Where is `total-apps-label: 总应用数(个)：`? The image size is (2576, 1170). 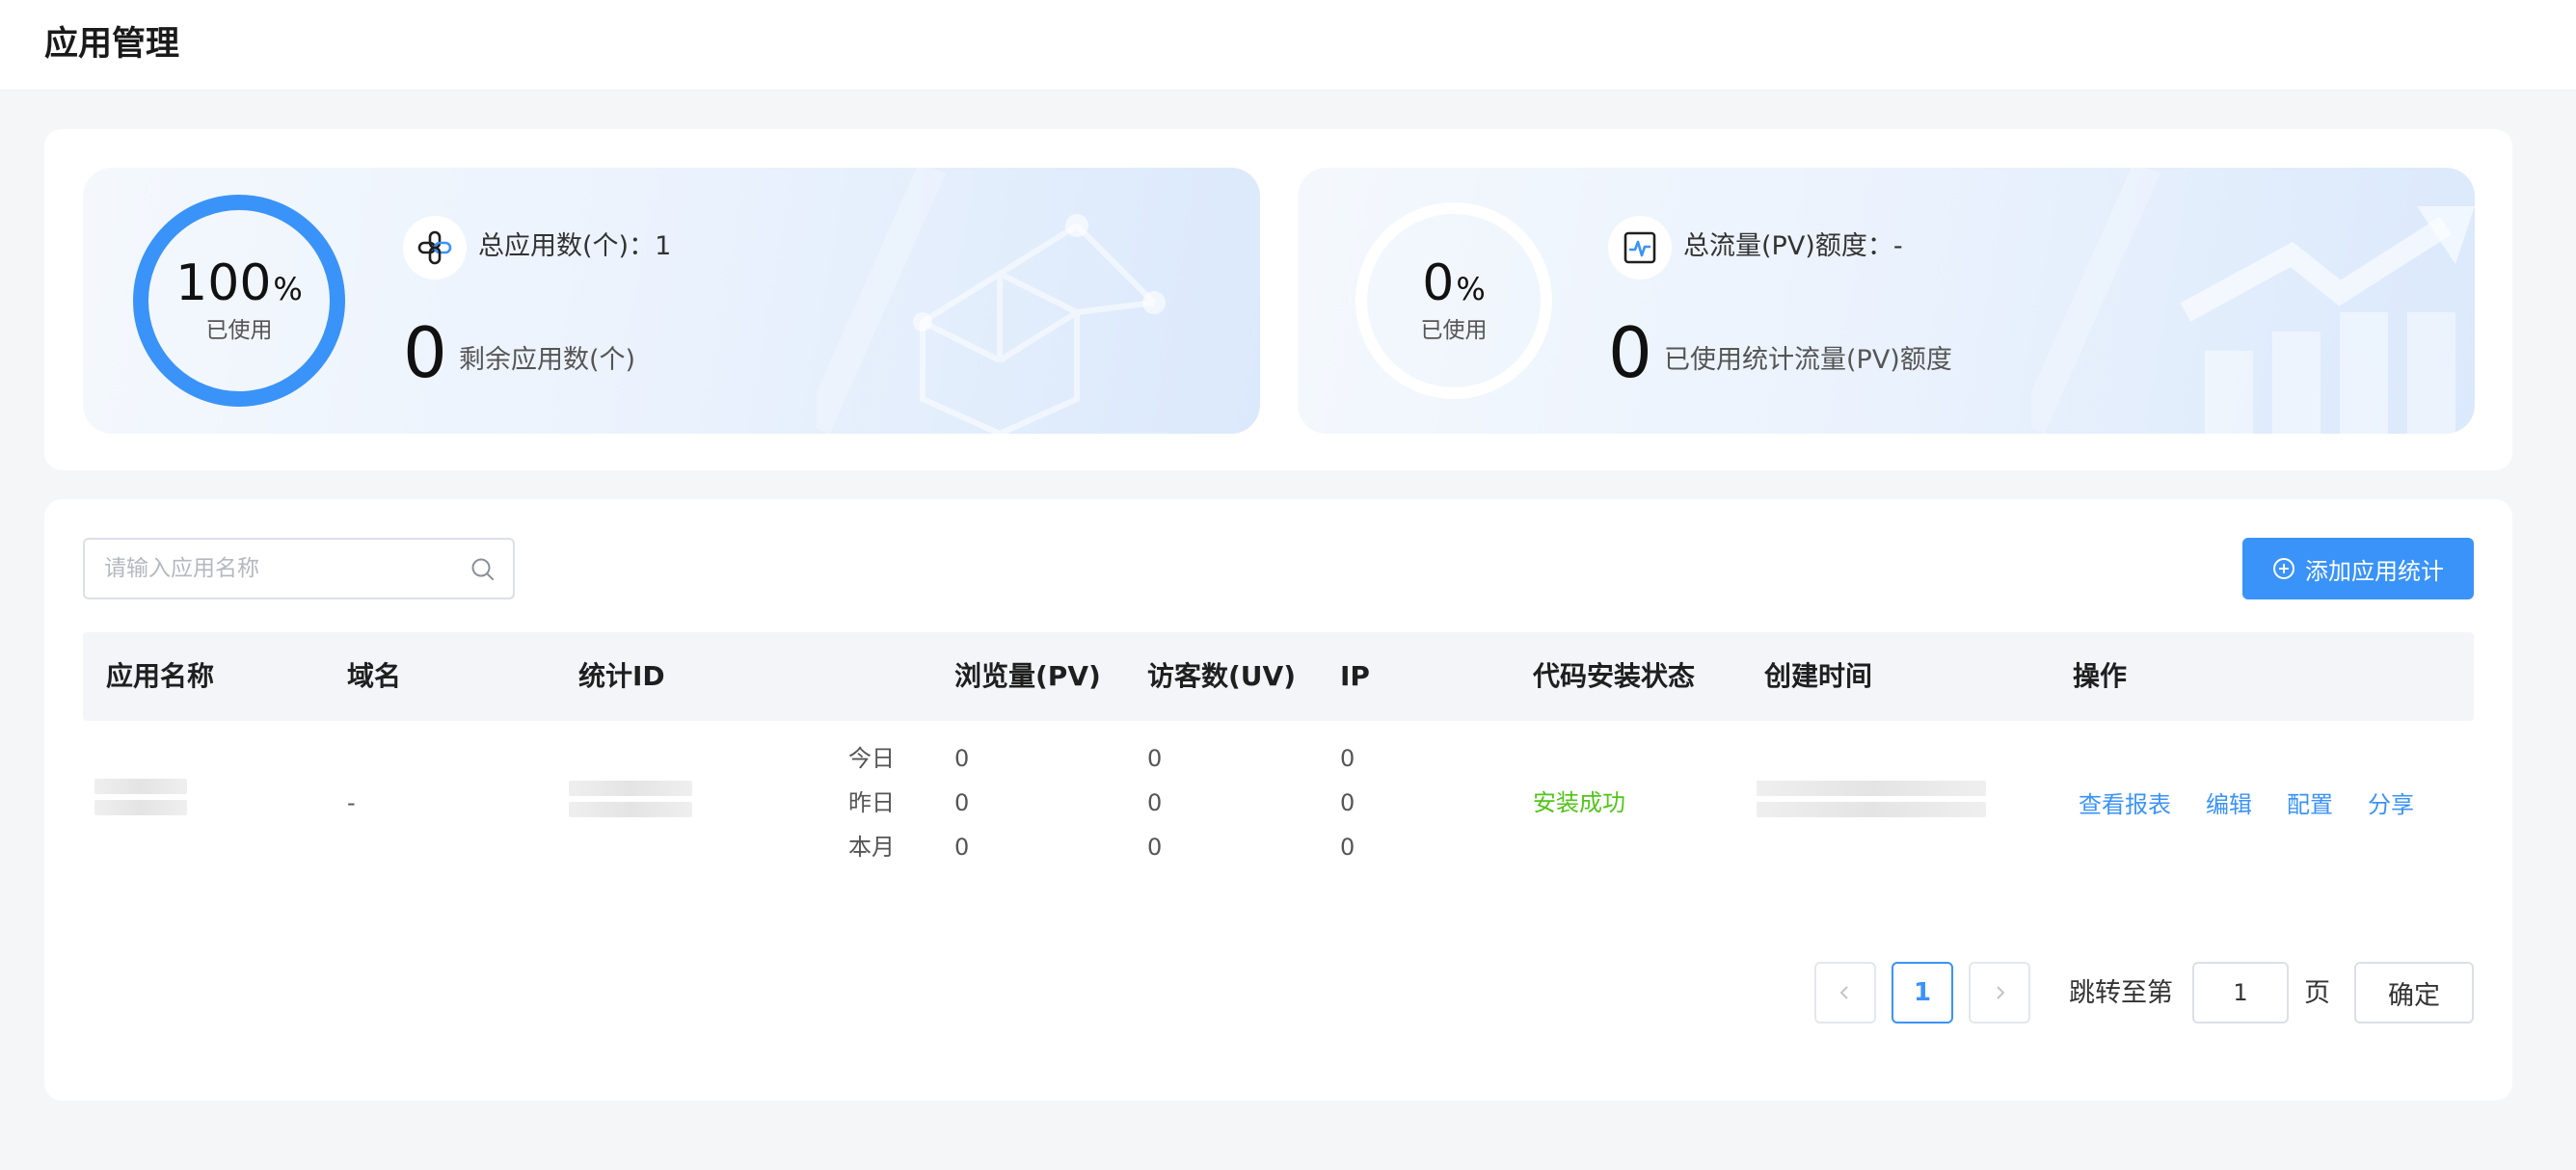
total-apps-label: 总应用数(个)： is located at coordinates (567, 246).